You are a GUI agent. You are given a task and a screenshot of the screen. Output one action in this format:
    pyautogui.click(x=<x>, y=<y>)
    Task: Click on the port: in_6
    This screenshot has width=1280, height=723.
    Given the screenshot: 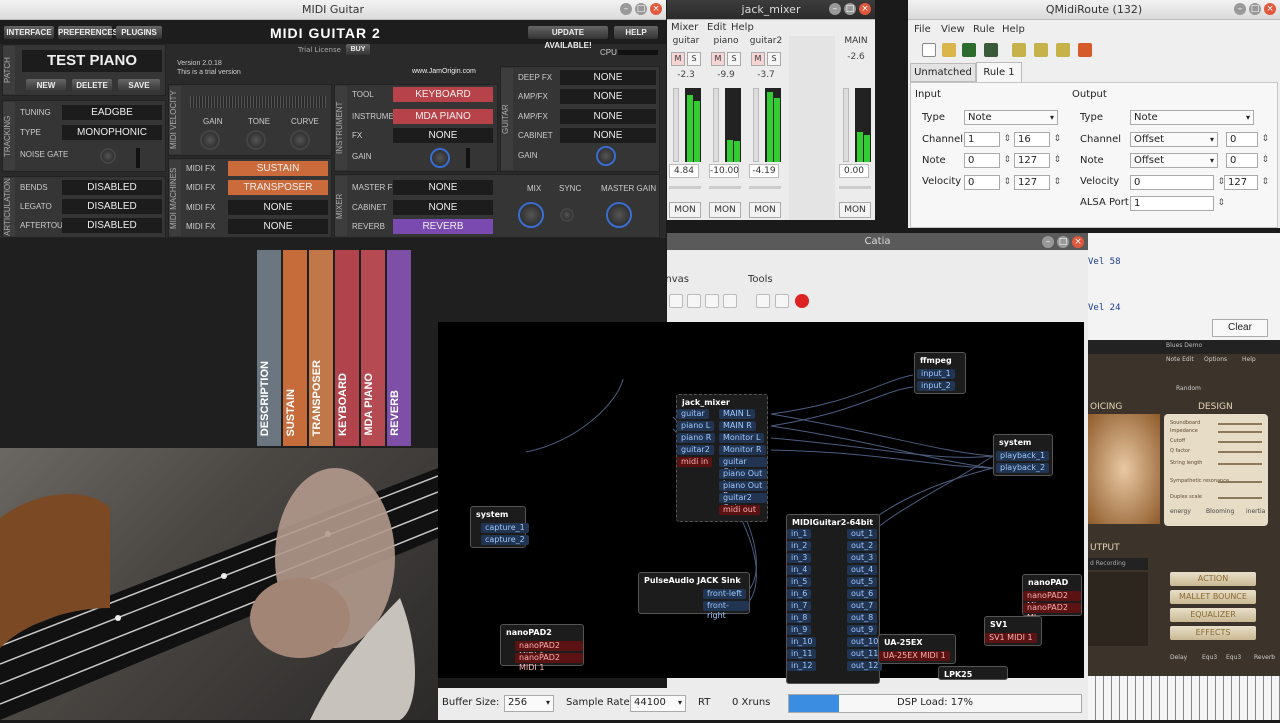 What is the action you would take?
    pyautogui.click(x=799, y=594)
    